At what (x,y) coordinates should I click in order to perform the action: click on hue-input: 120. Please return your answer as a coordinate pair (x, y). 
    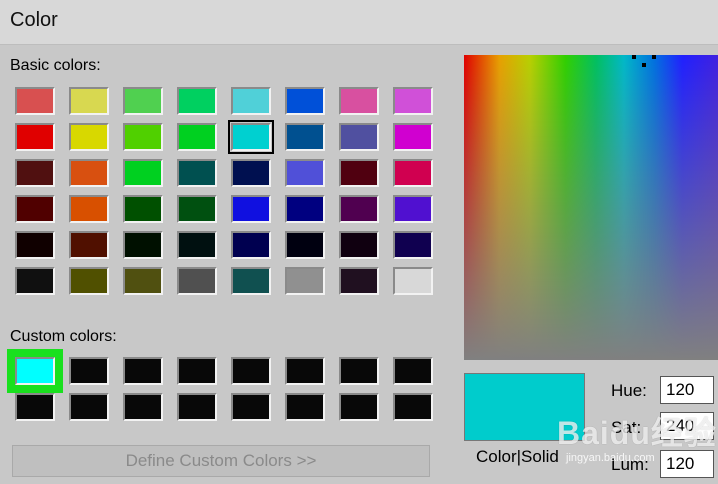
    Looking at the image, I should click on (687, 390).